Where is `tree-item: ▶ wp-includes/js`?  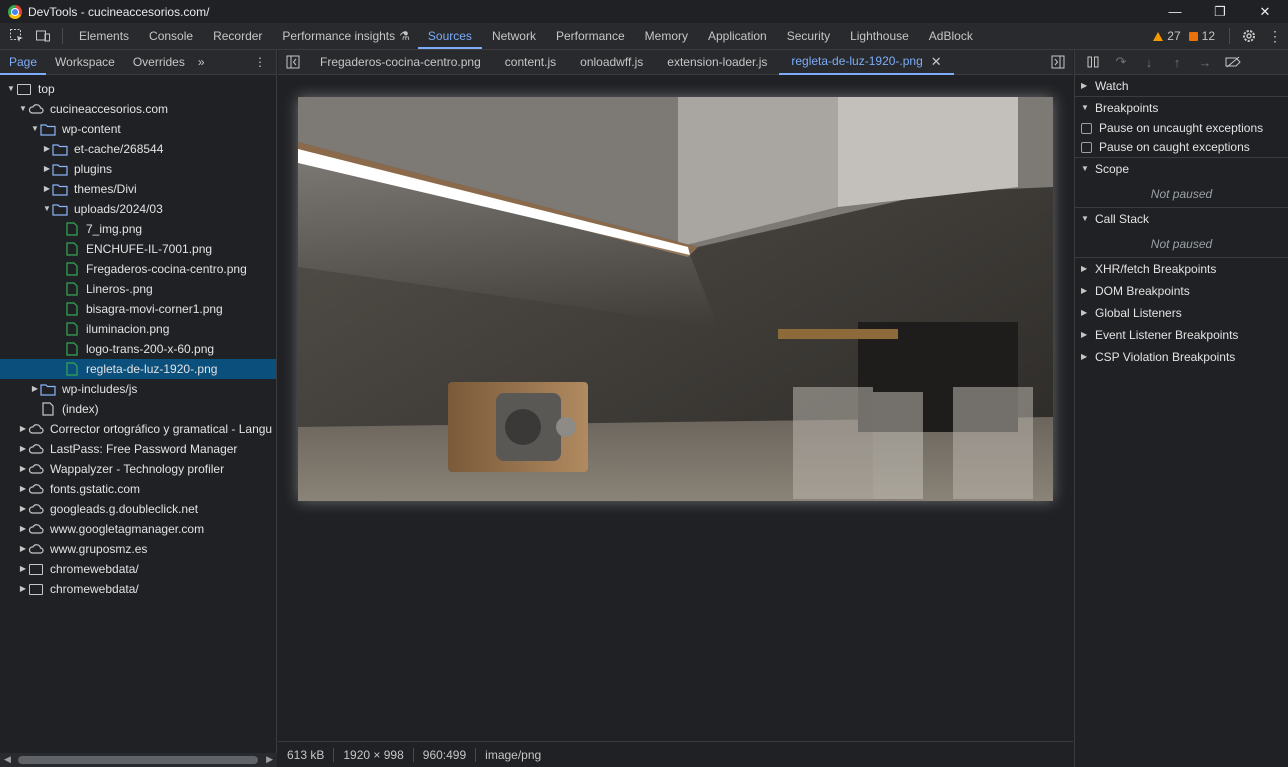
tree-item: ▶ wp-includes/js is located at coordinates (138, 389).